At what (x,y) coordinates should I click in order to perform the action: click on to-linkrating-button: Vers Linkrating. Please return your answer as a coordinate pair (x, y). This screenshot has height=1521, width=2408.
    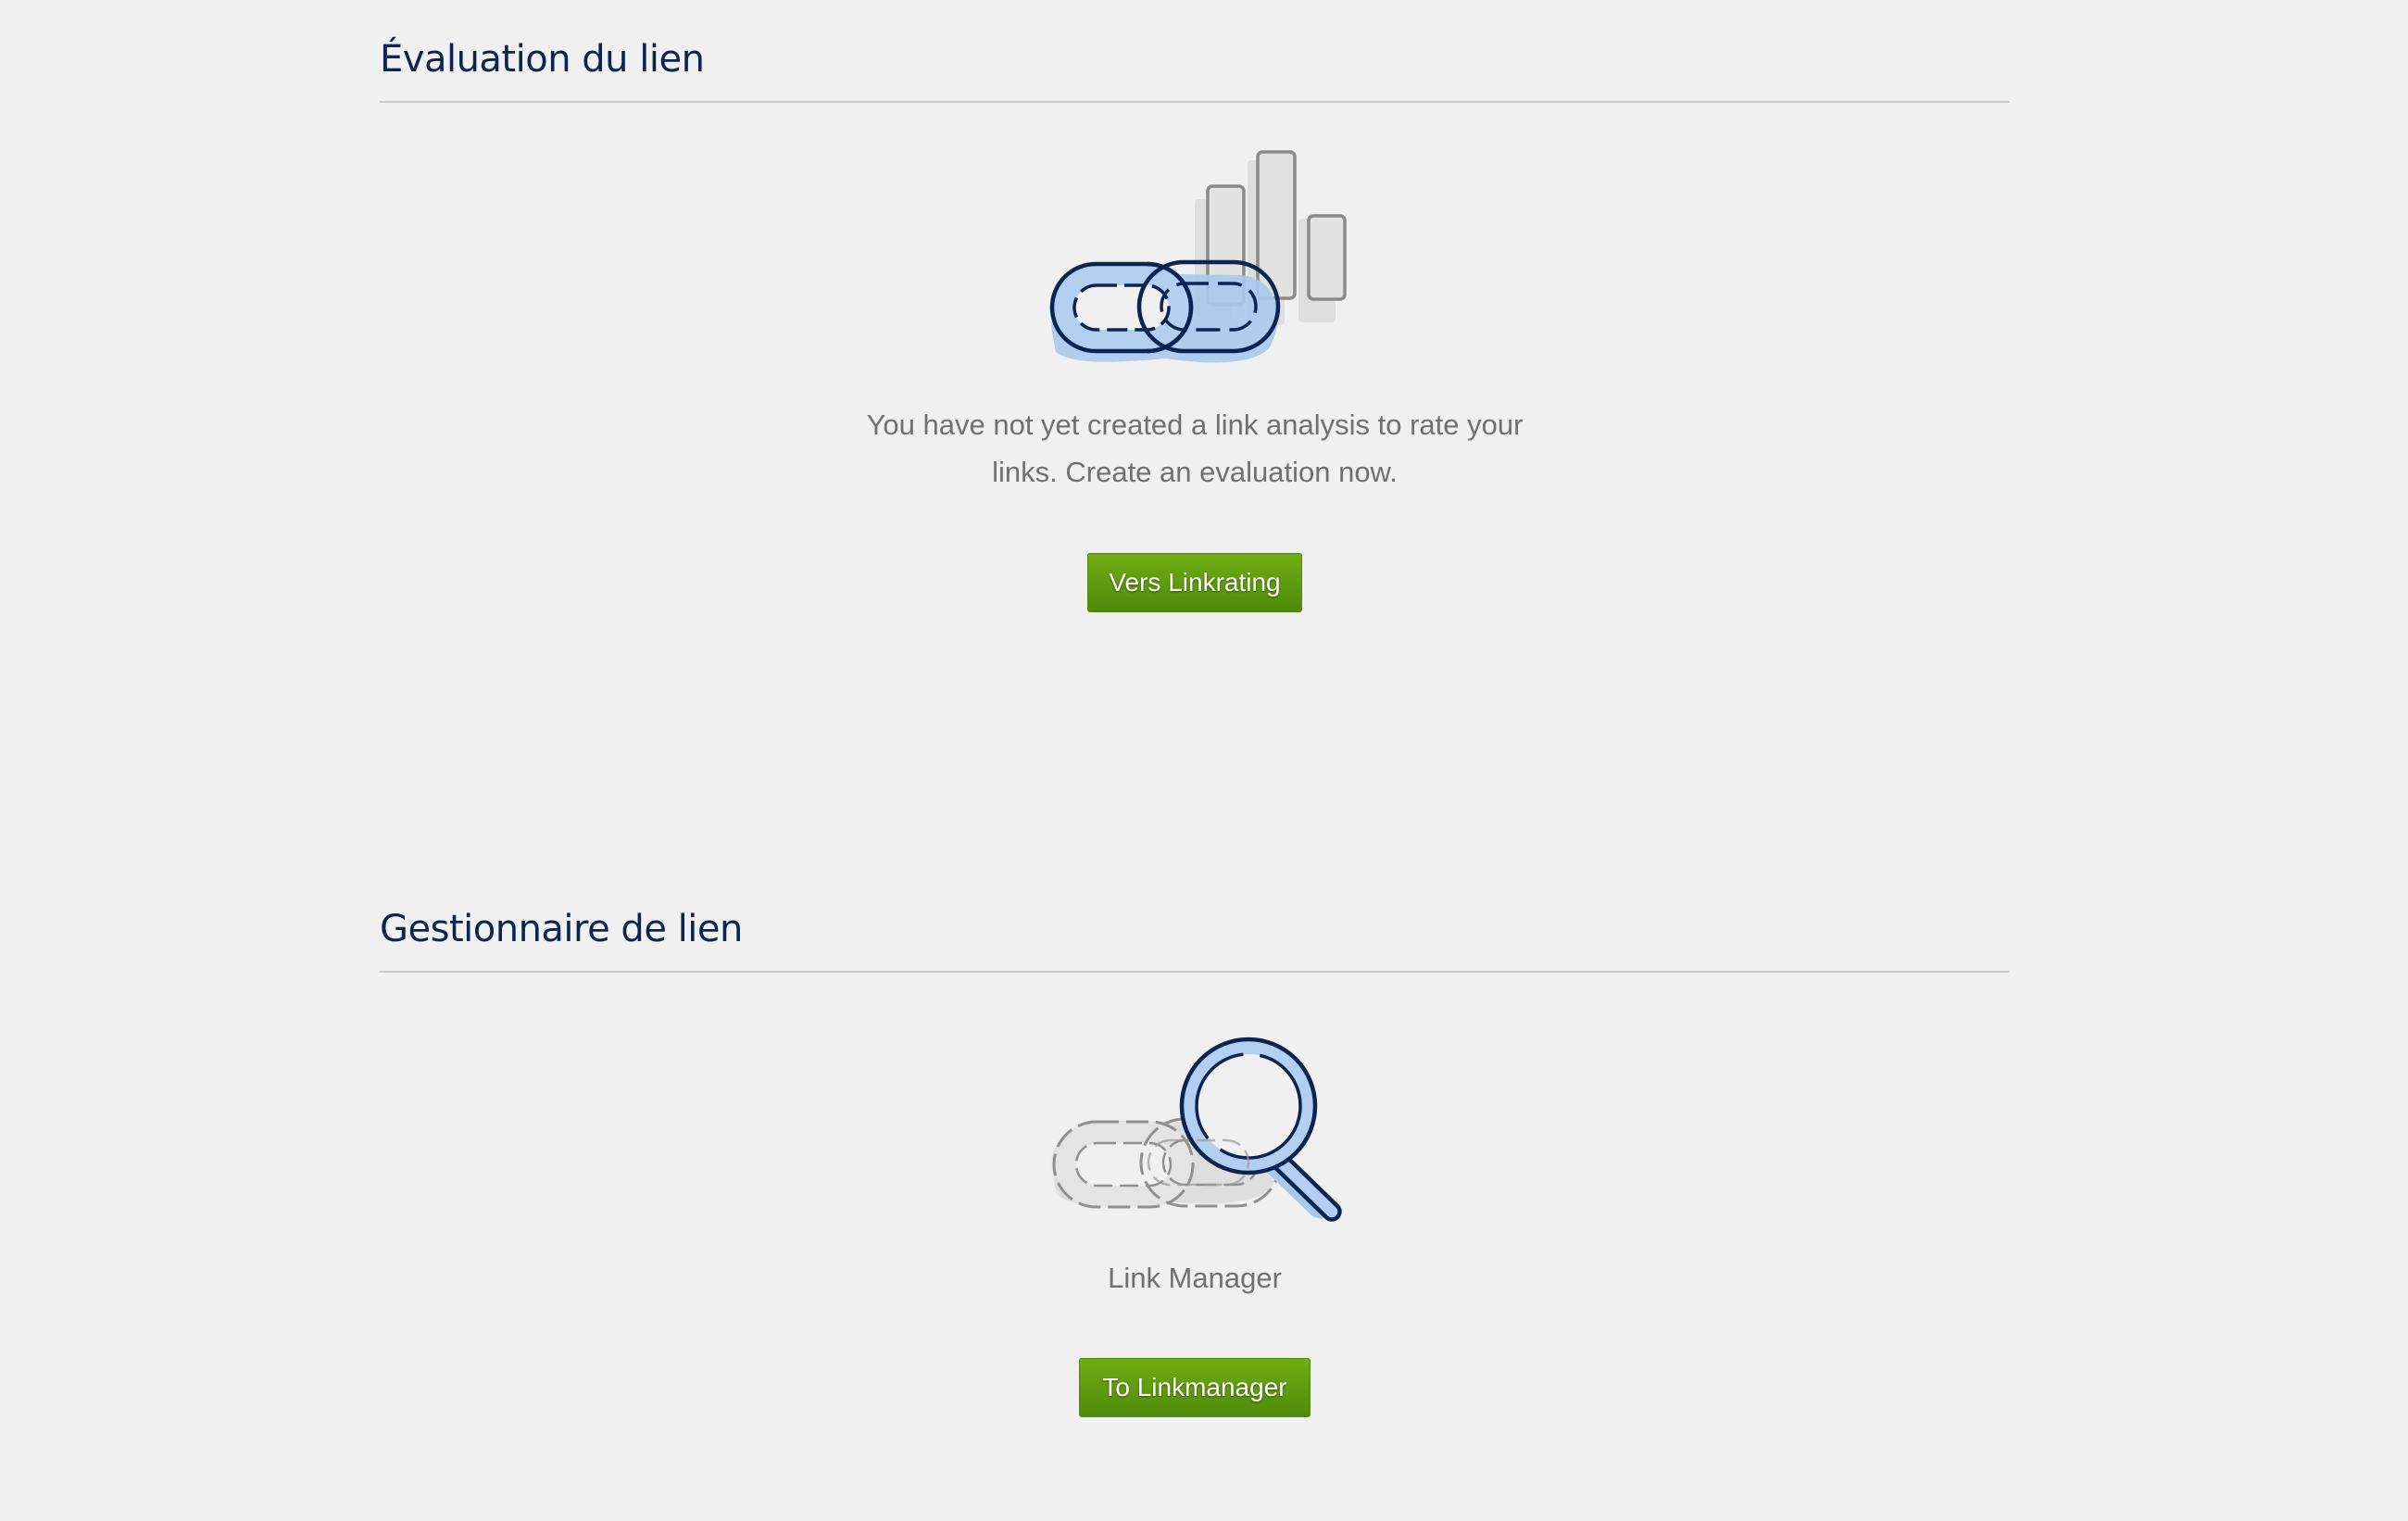
    Looking at the image, I should click on (1194, 583).